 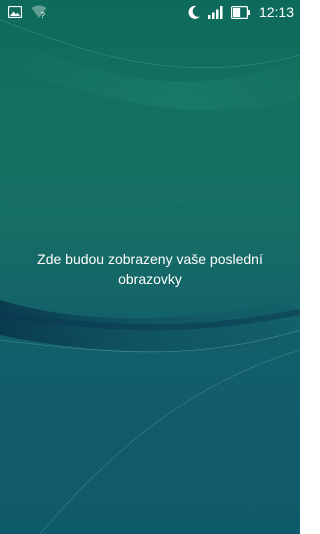 I want to click on battery-level-fill, so click(x=236, y=12).